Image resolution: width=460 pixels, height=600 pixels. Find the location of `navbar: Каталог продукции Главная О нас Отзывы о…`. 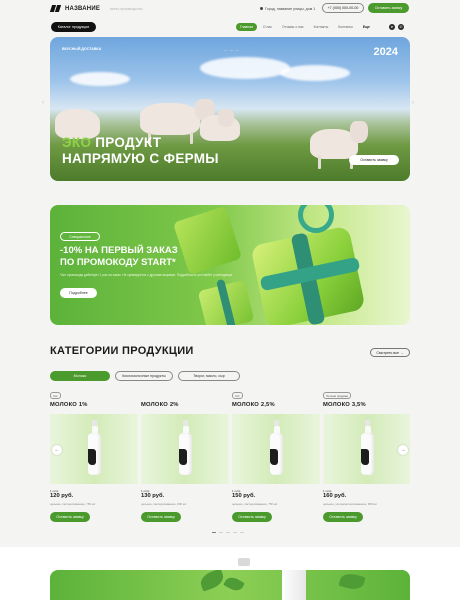

navbar: Каталог продукции Главная О нас Отзывы о… is located at coordinates (230, 27).